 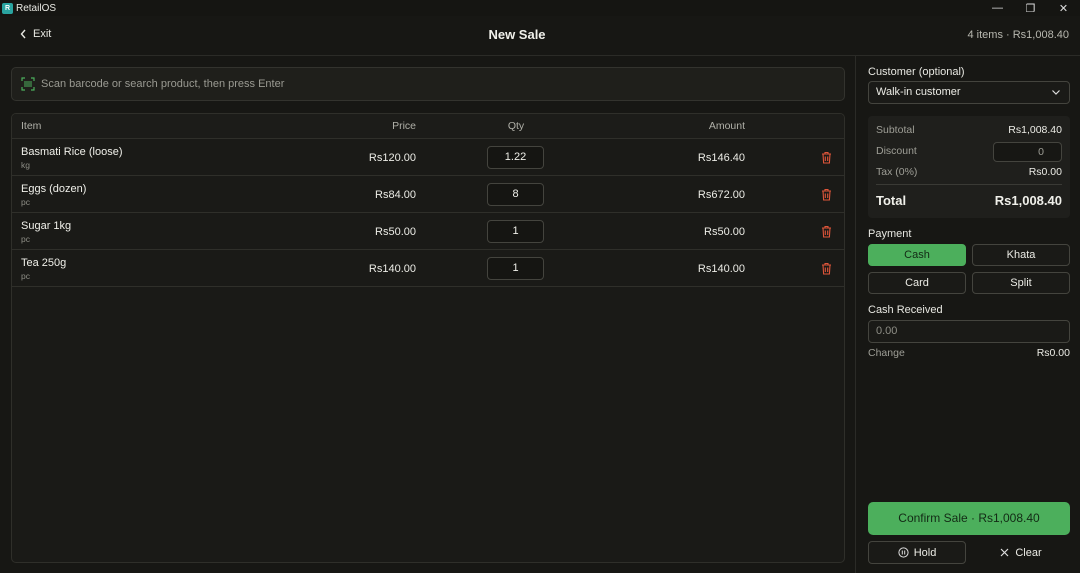 I want to click on close-window-button: ✕, so click(x=1063, y=8).